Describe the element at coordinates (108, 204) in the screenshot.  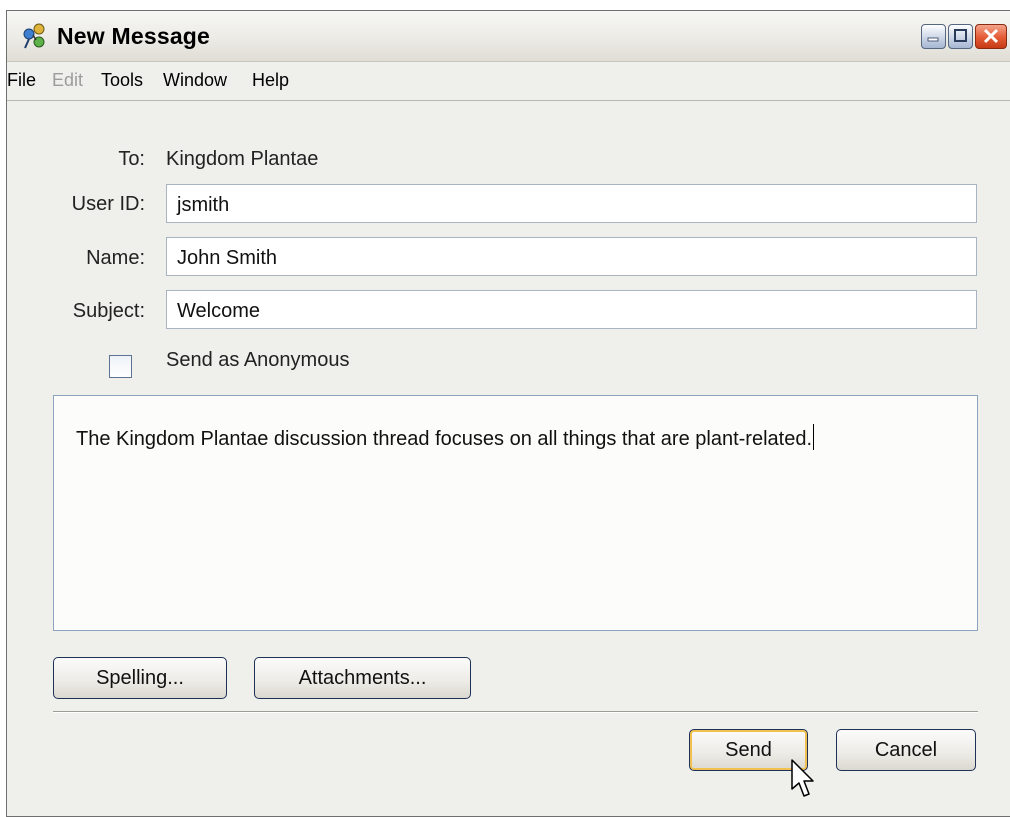
I see `userid-label: User ID:` at that location.